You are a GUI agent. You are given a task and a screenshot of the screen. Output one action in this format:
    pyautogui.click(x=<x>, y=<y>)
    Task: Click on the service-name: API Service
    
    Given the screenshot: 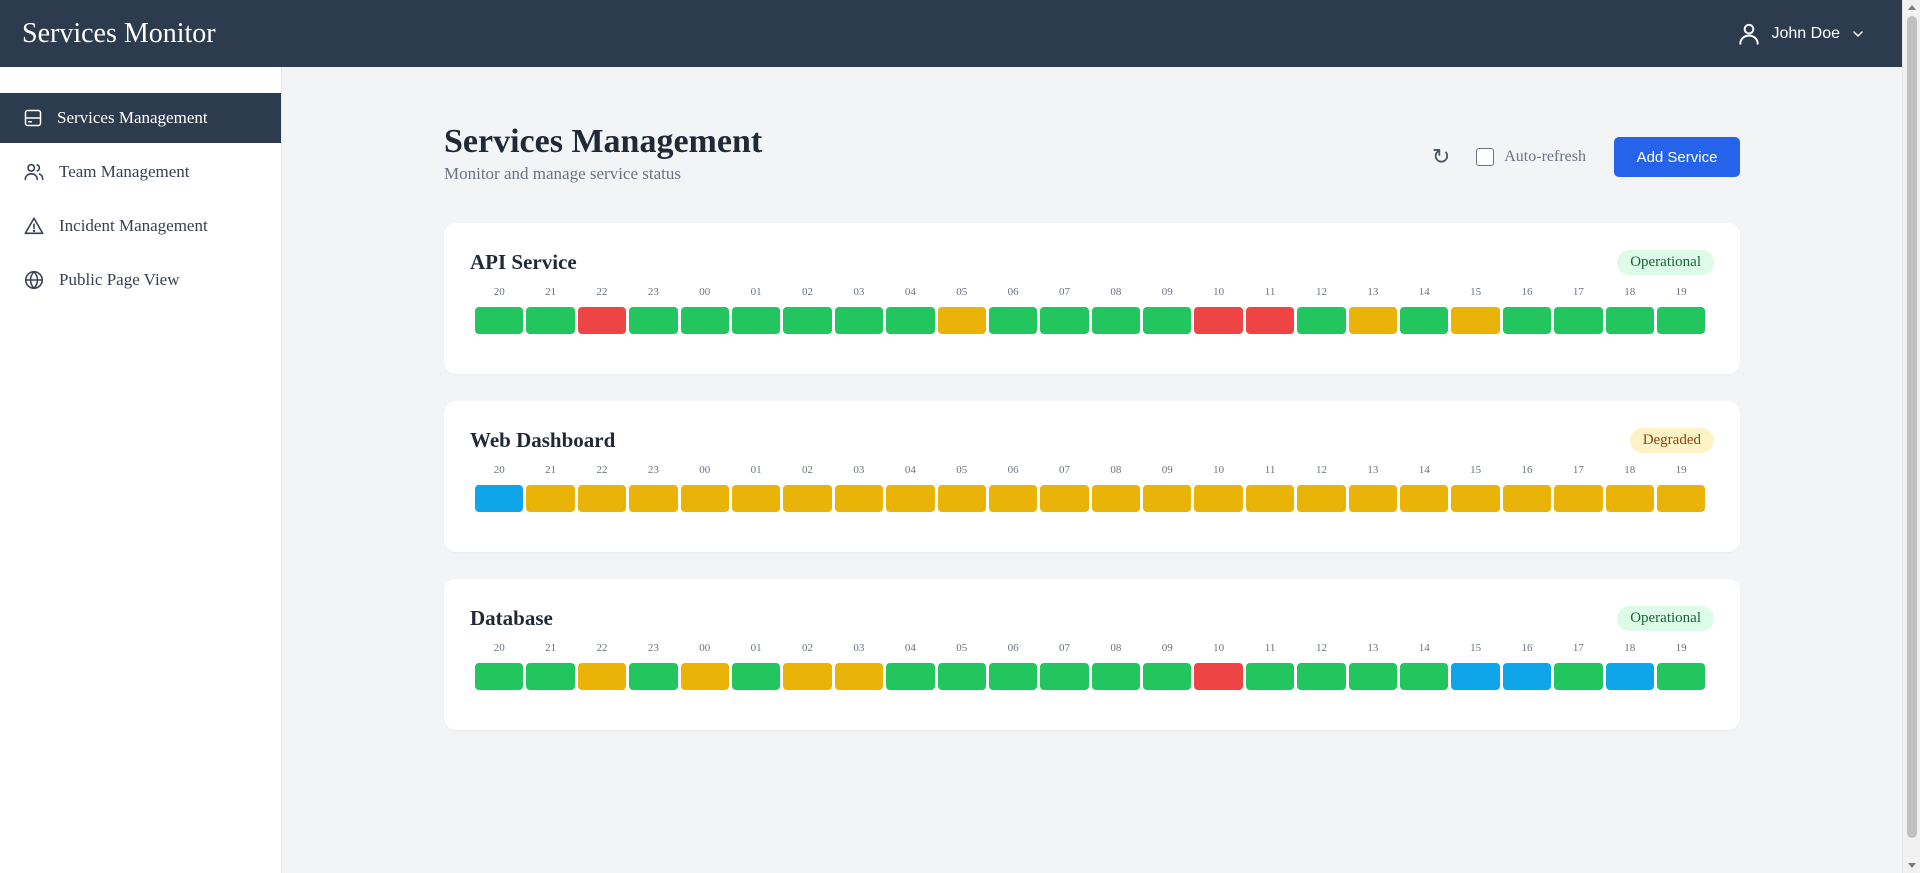 What is the action you would take?
    pyautogui.click(x=523, y=262)
    